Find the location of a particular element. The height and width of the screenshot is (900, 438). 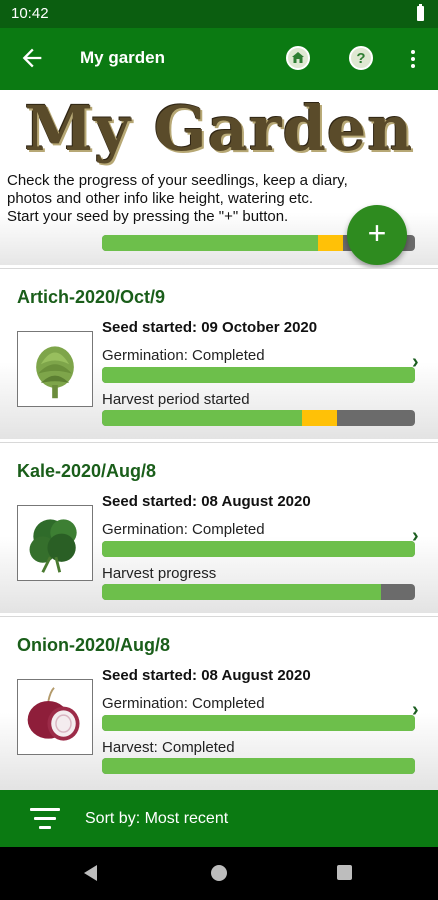

more-vert-icon is located at coordinates (413, 59).